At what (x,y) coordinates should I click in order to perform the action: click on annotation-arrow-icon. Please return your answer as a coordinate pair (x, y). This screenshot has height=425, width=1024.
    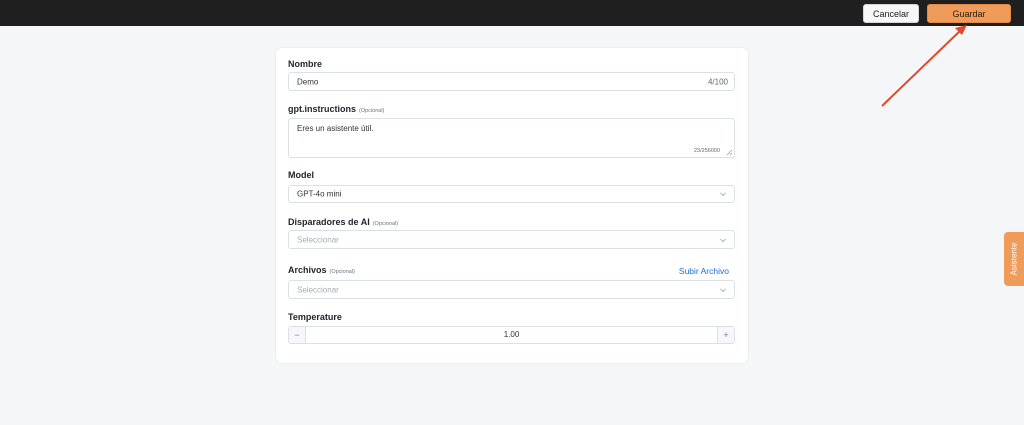
    Looking at the image, I should click on (924, 66).